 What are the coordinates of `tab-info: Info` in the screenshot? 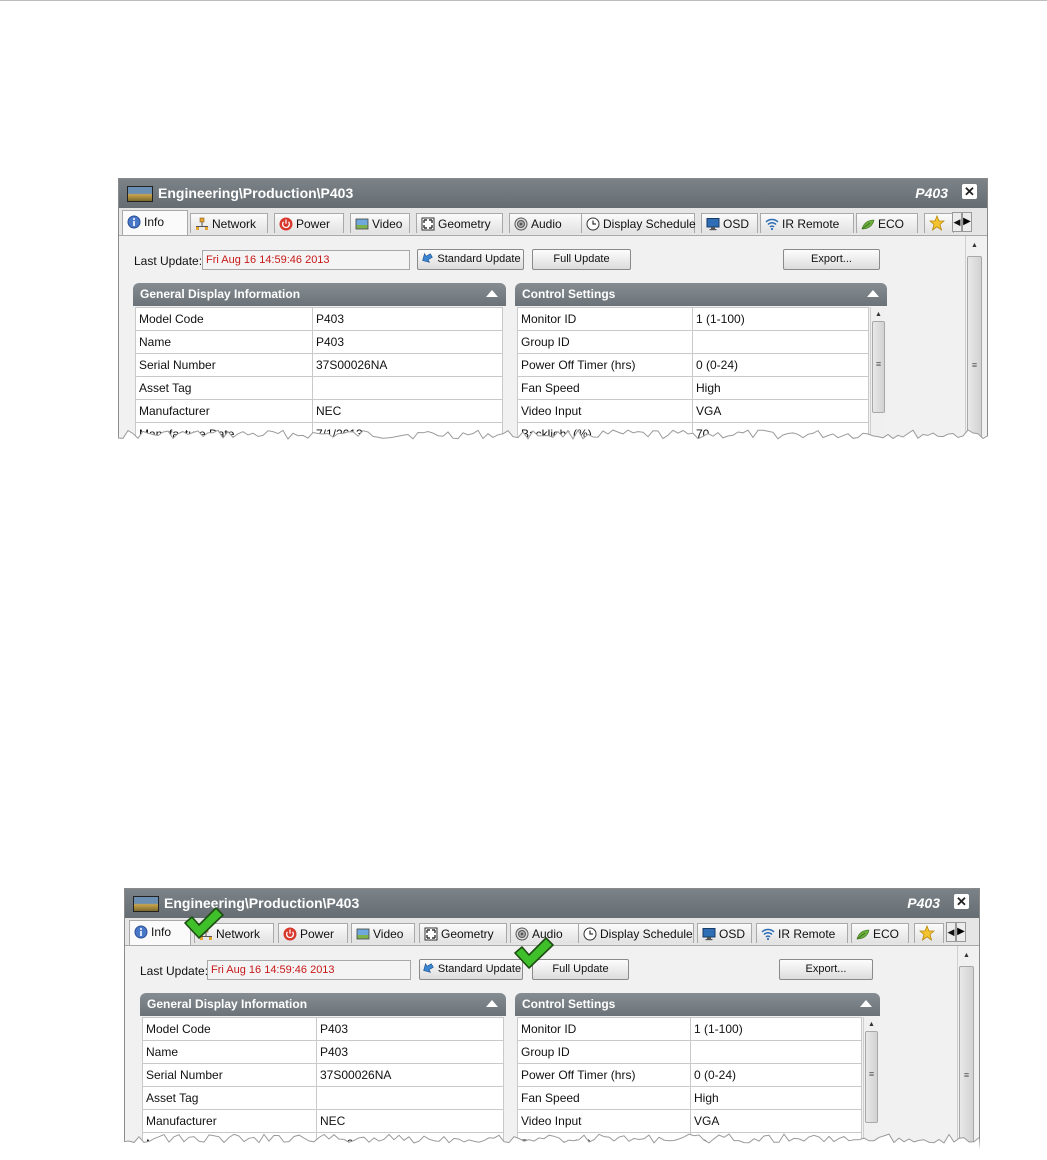 It's located at (155, 222).